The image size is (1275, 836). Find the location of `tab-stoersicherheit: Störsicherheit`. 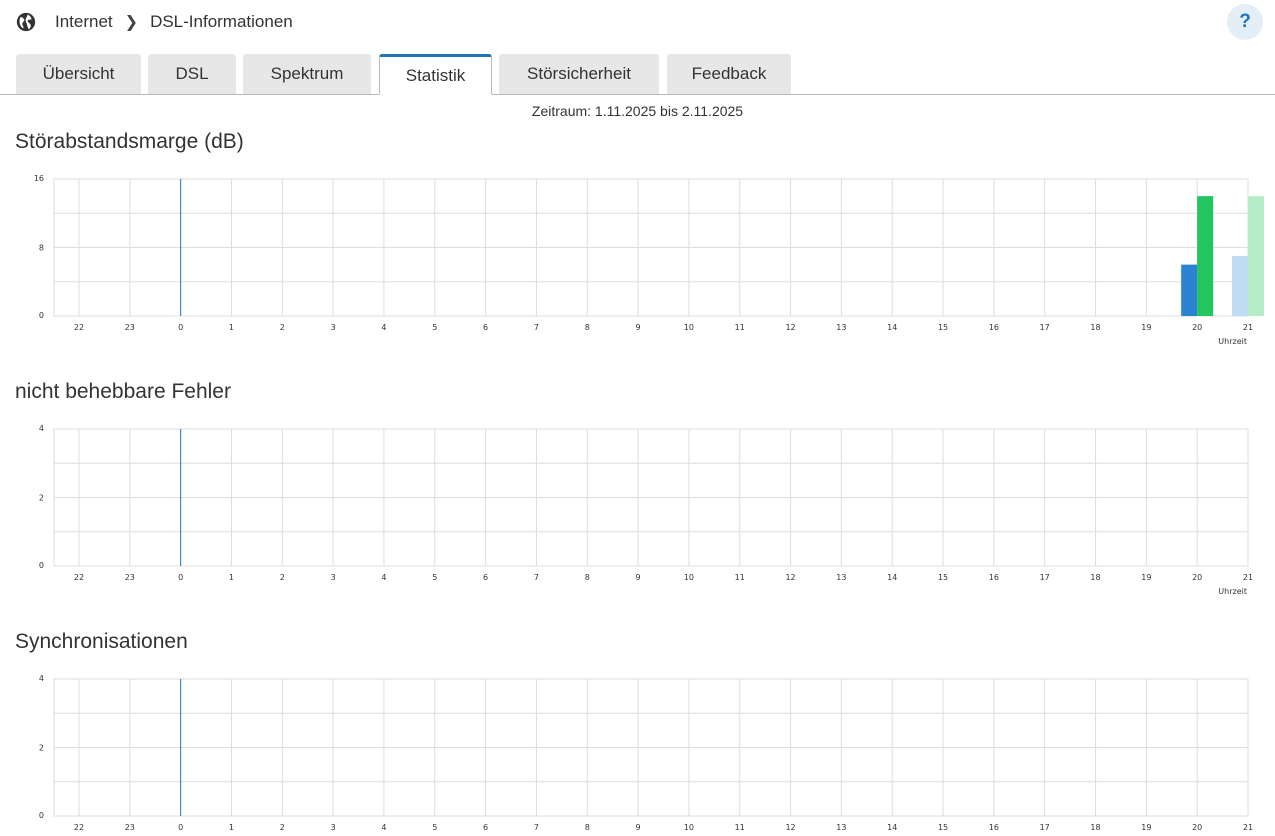

tab-stoersicherheit: Störsicherheit is located at coordinates (579, 74).